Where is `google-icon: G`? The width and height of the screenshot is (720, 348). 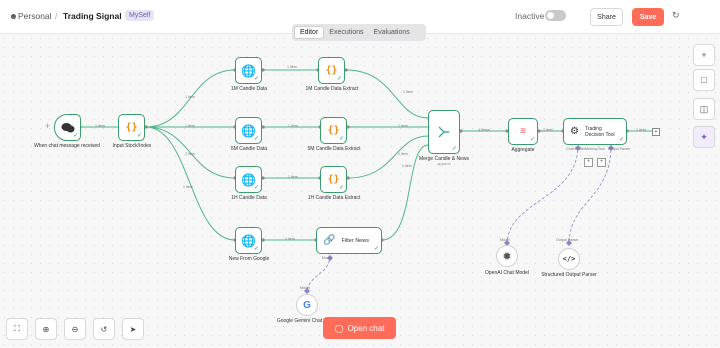
google-icon: G is located at coordinates (307, 305).